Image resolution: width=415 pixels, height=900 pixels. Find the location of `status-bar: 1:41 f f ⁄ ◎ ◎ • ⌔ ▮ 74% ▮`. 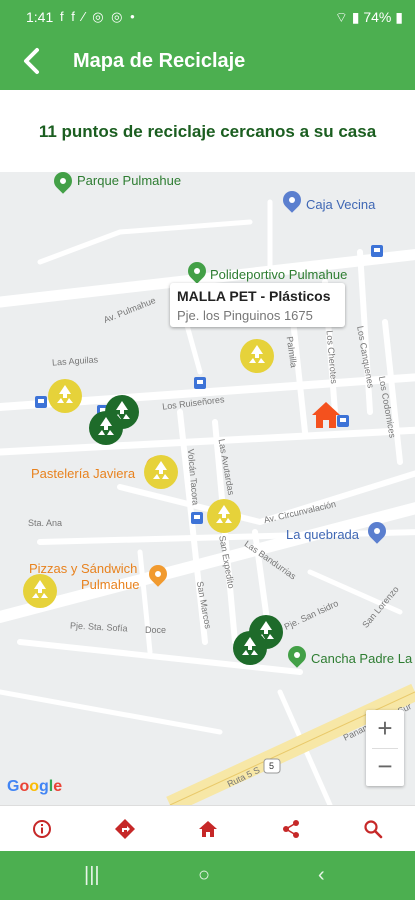

status-bar: 1:41 f f ⁄ ◎ ◎ • ⌔ ▮ 74% ▮ is located at coordinates (207, 17).